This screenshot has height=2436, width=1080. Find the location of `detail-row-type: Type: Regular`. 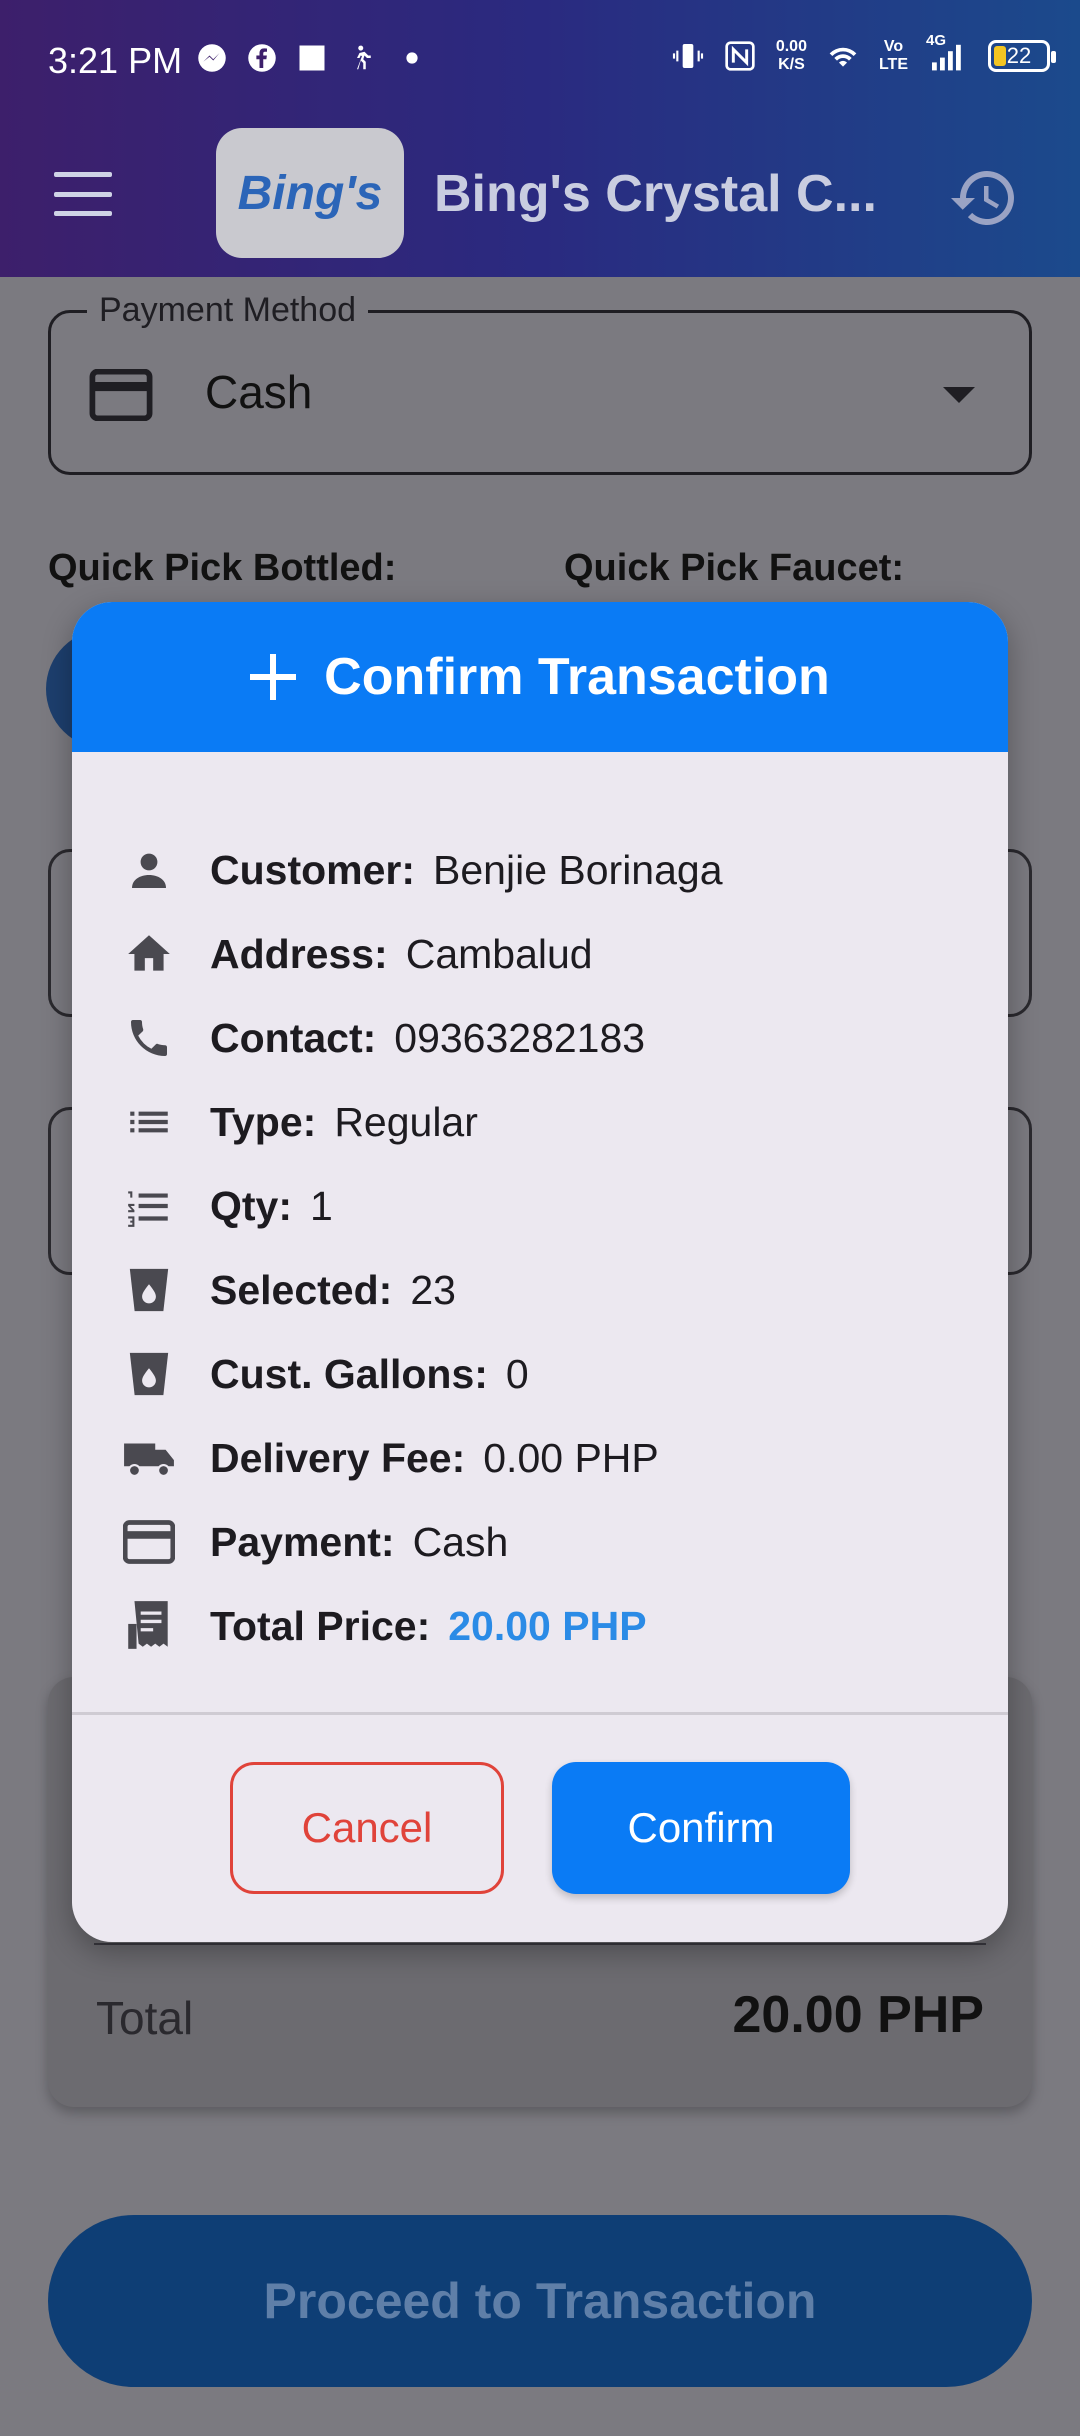

detail-row-type: Type: Regular is located at coordinates (422, 1122).